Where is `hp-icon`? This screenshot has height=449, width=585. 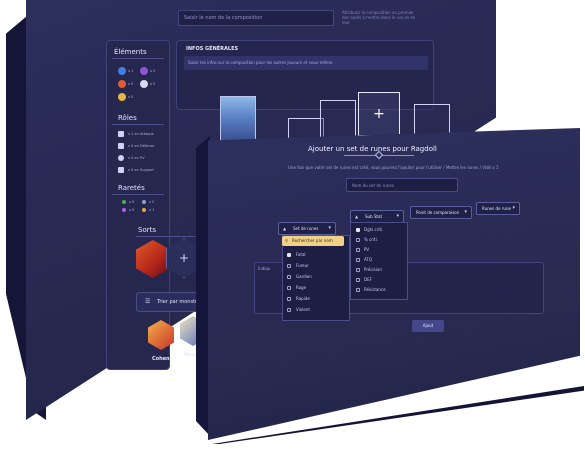 hp-icon is located at coordinates (121, 158).